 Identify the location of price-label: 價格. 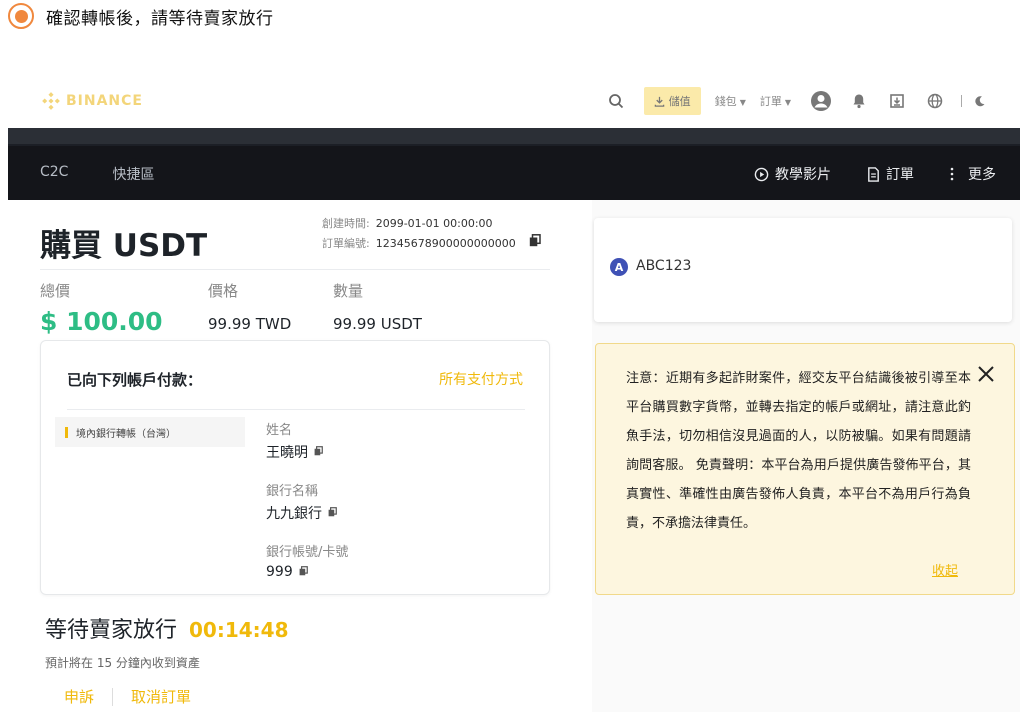
(223, 291).